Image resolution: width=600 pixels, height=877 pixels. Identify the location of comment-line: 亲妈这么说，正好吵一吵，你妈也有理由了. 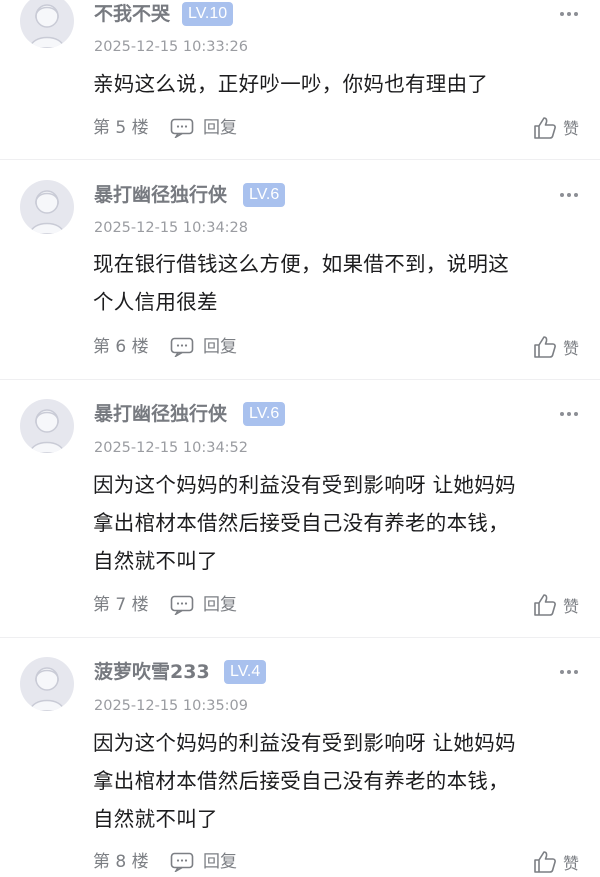
(291, 84).